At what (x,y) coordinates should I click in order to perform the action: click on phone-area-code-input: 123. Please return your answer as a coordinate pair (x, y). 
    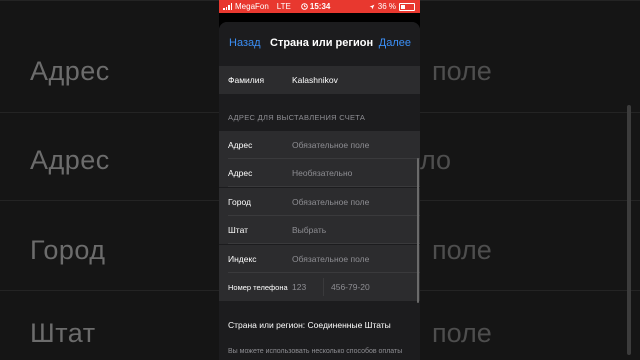
    Looking at the image, I should click on (299, 287).